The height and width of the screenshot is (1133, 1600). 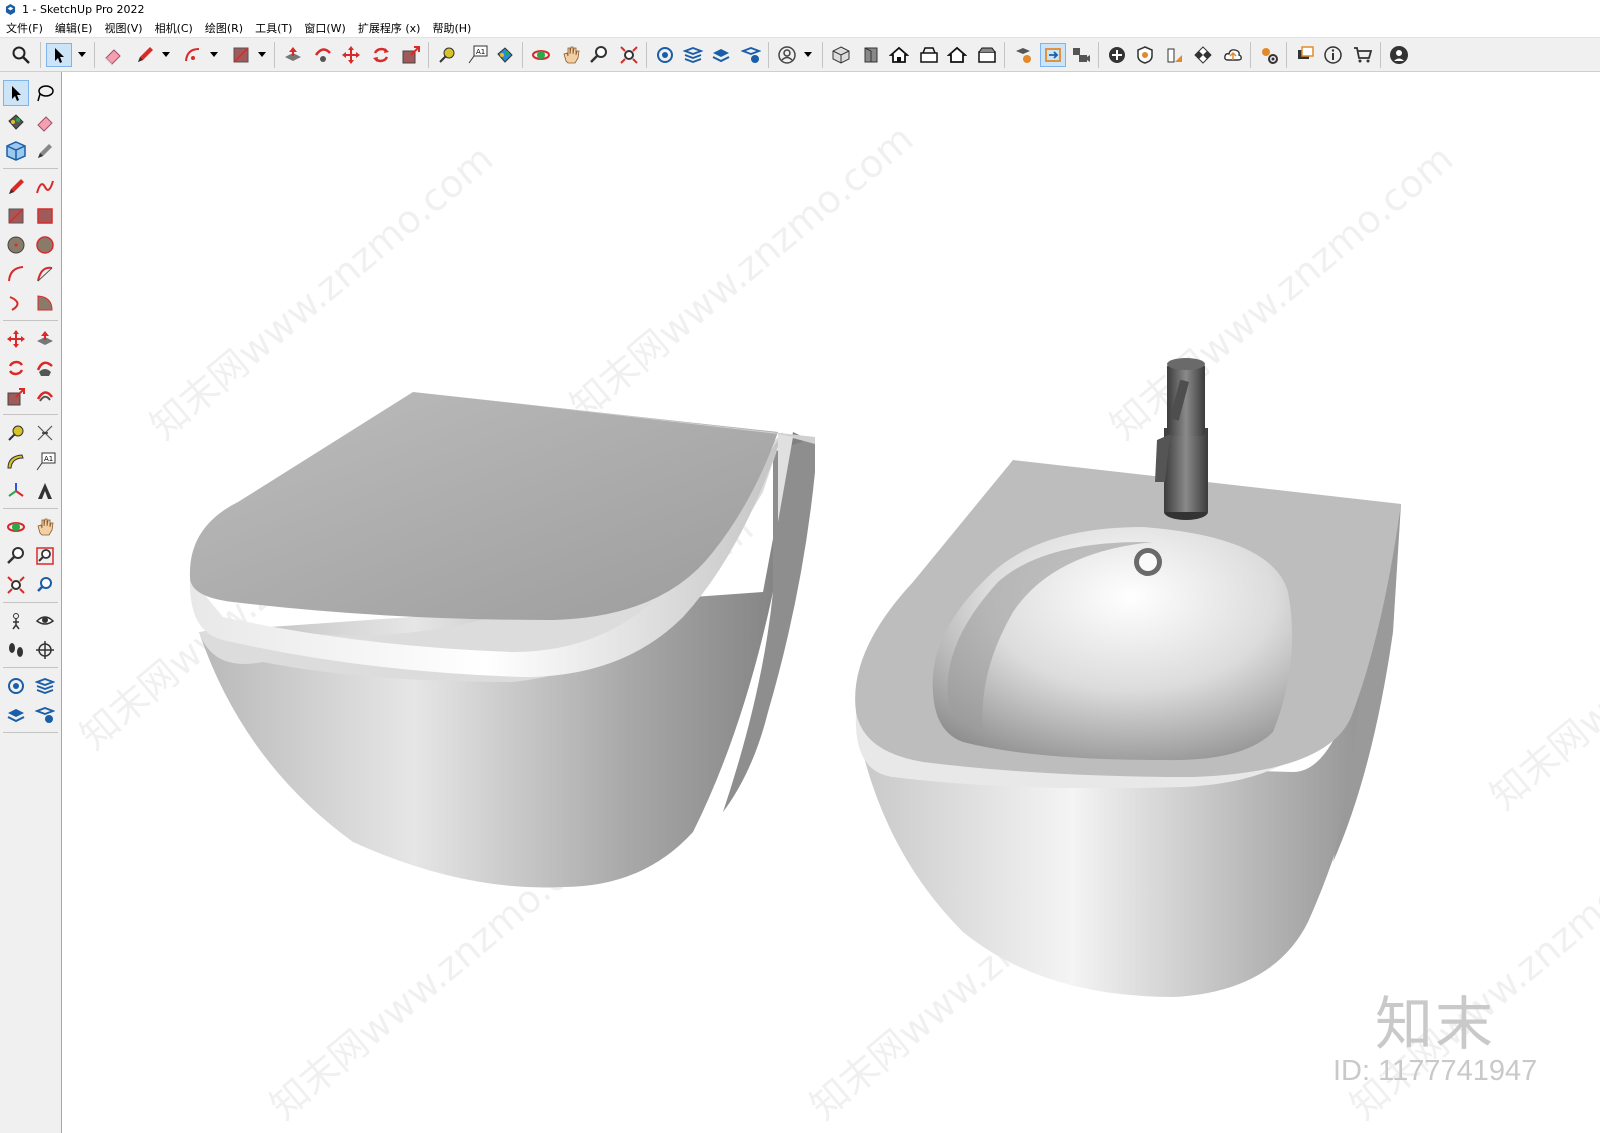 What do you see at coordinates (787, 55) in the screenshot?
I see `account-button` at bounding box center [787, 55].